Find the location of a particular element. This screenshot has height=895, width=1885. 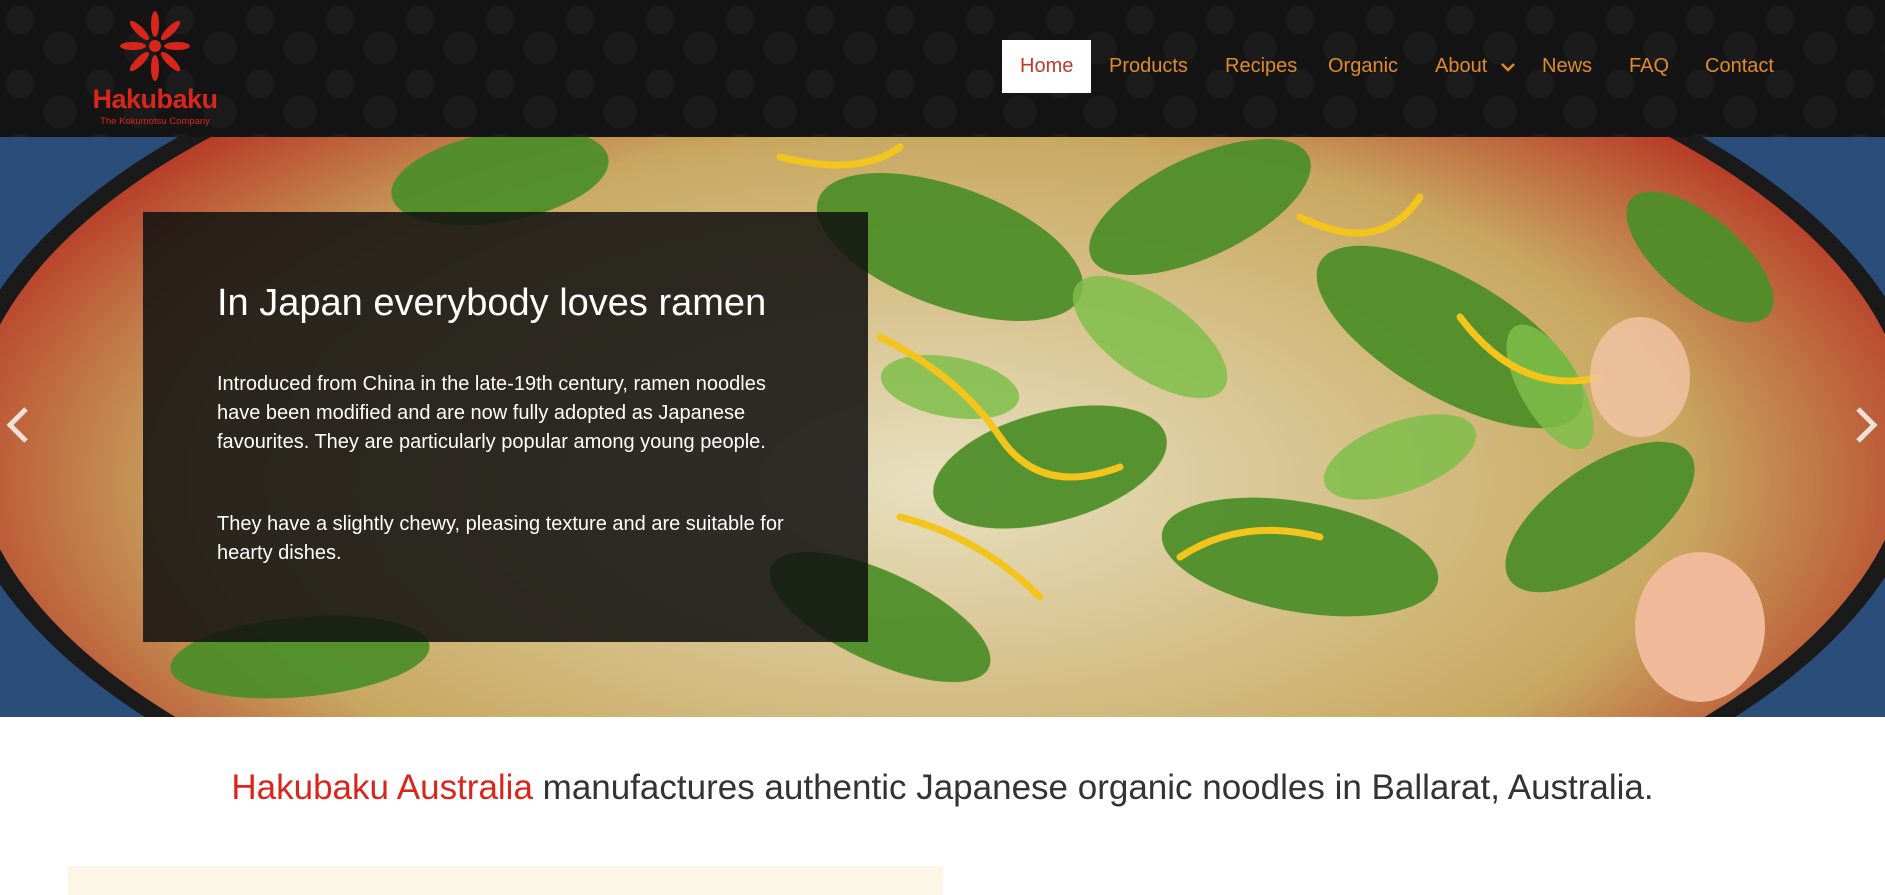

nav-faq: FAQ is located at coordinates (1649, 66).